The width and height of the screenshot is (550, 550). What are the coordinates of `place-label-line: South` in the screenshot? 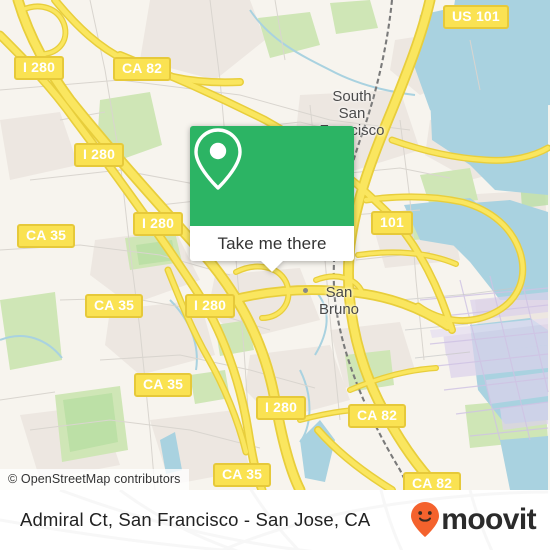 It's located at (352, 96).